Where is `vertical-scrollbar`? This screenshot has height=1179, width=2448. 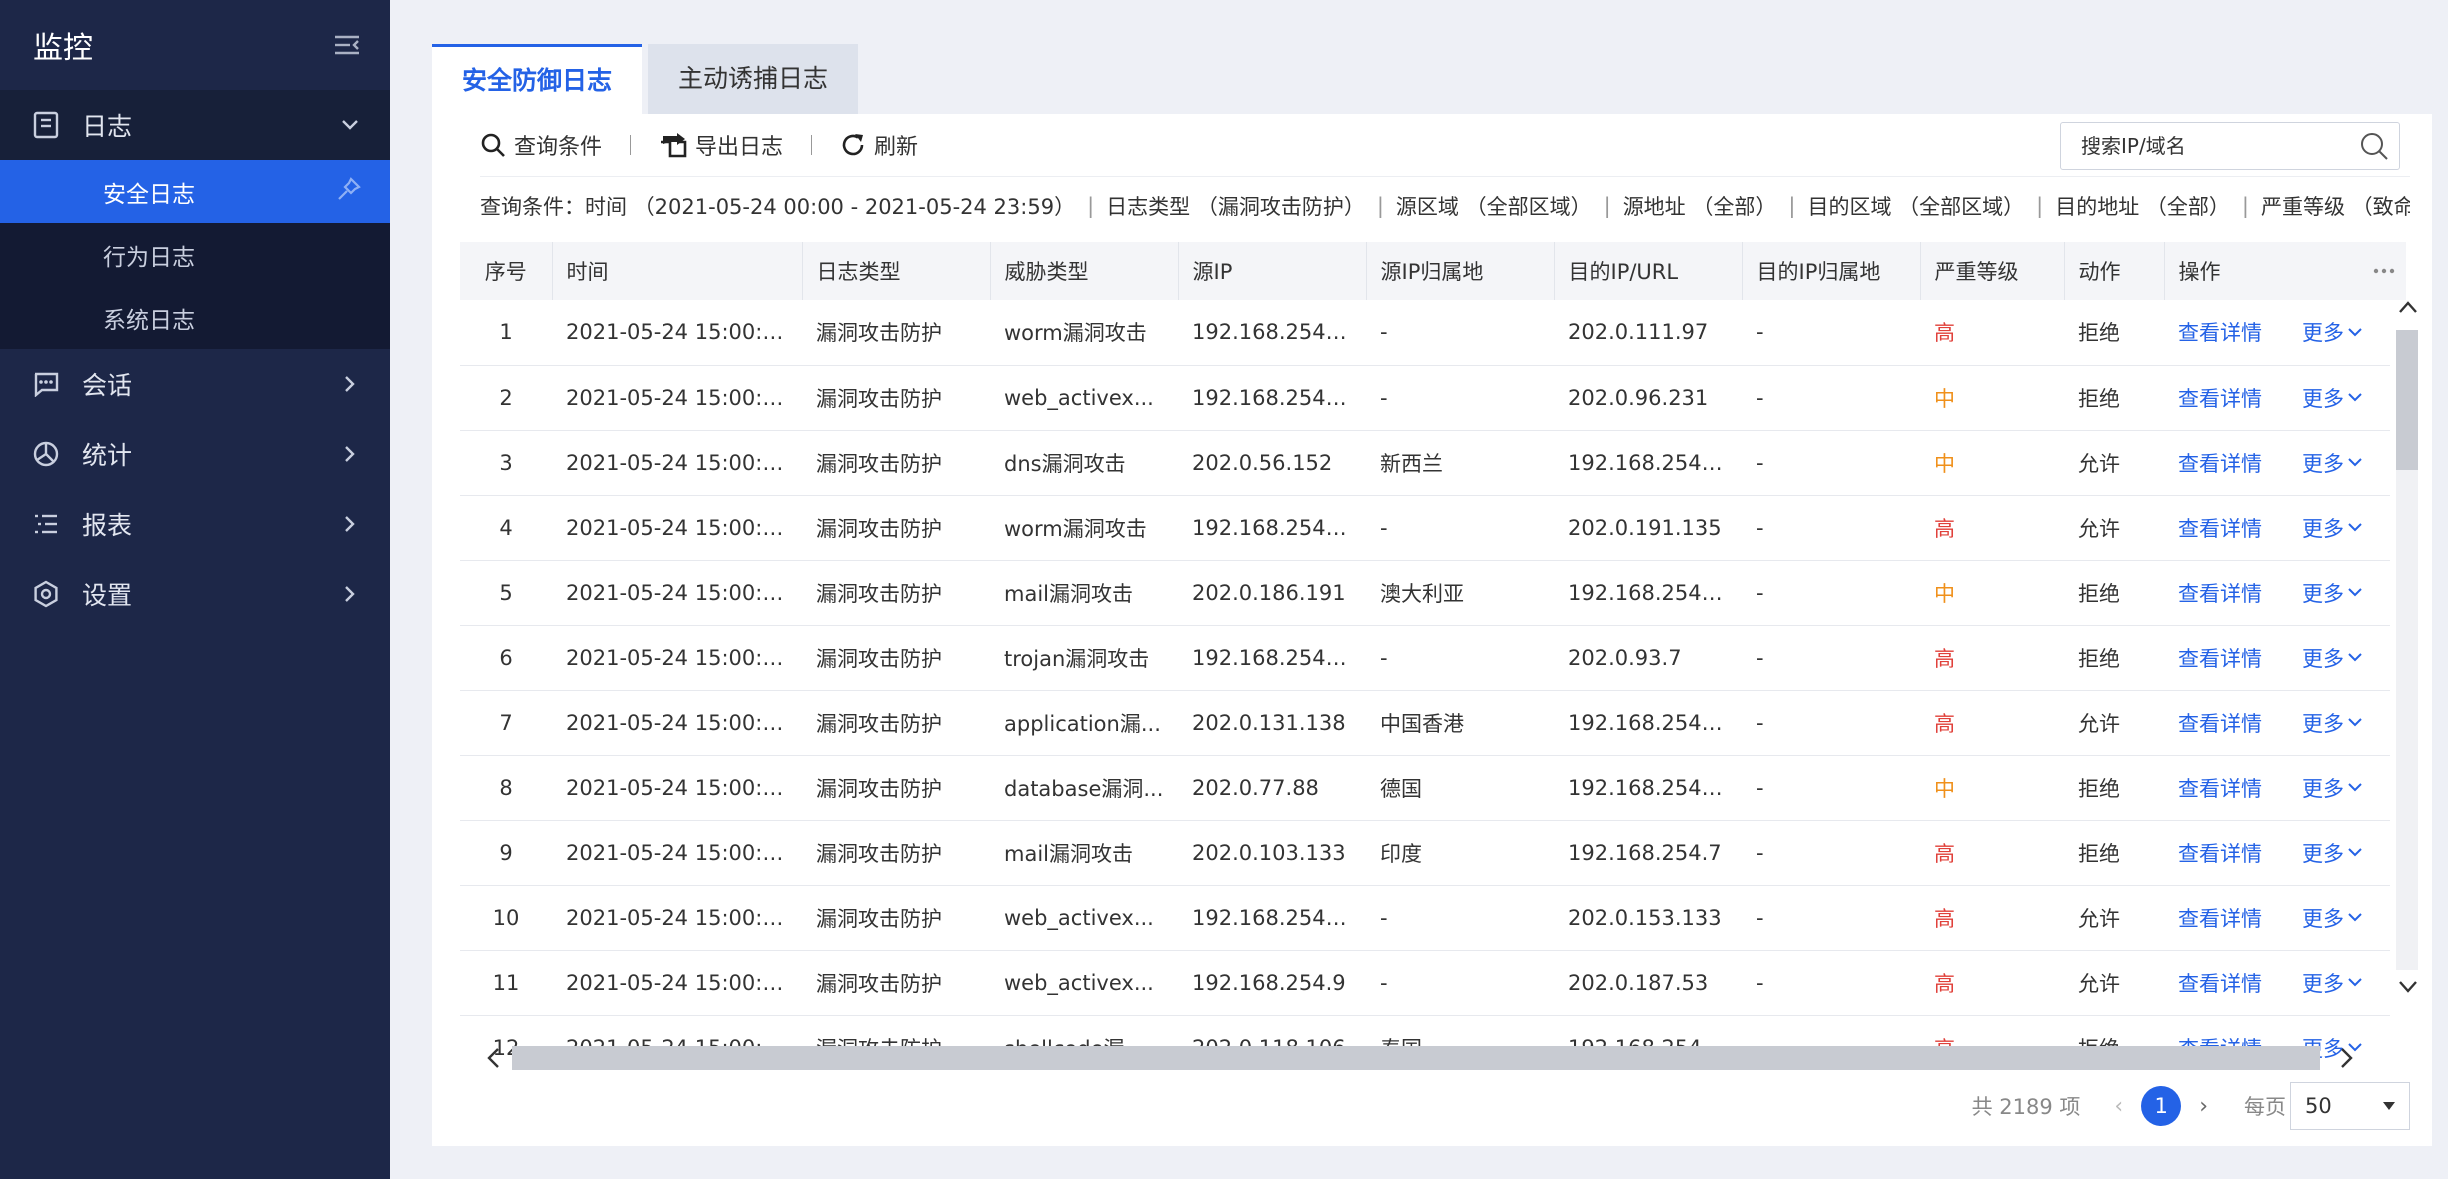
vertical-scrollbar is located at coordinates (2407, 649).